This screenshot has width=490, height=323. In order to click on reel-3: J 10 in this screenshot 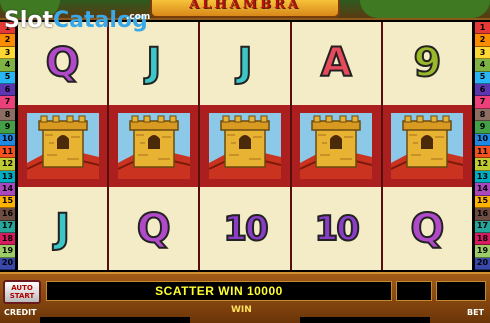, I will do `click(245, 146)`.